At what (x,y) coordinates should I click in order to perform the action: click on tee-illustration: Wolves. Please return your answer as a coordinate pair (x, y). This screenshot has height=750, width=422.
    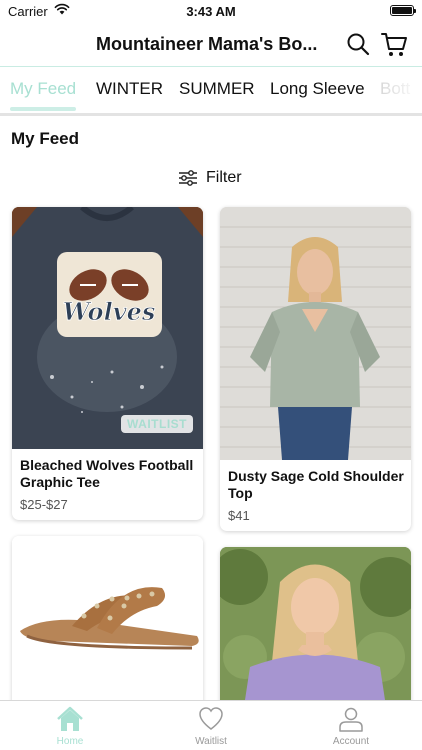
    Looking at the image, I should click on (107, 328).